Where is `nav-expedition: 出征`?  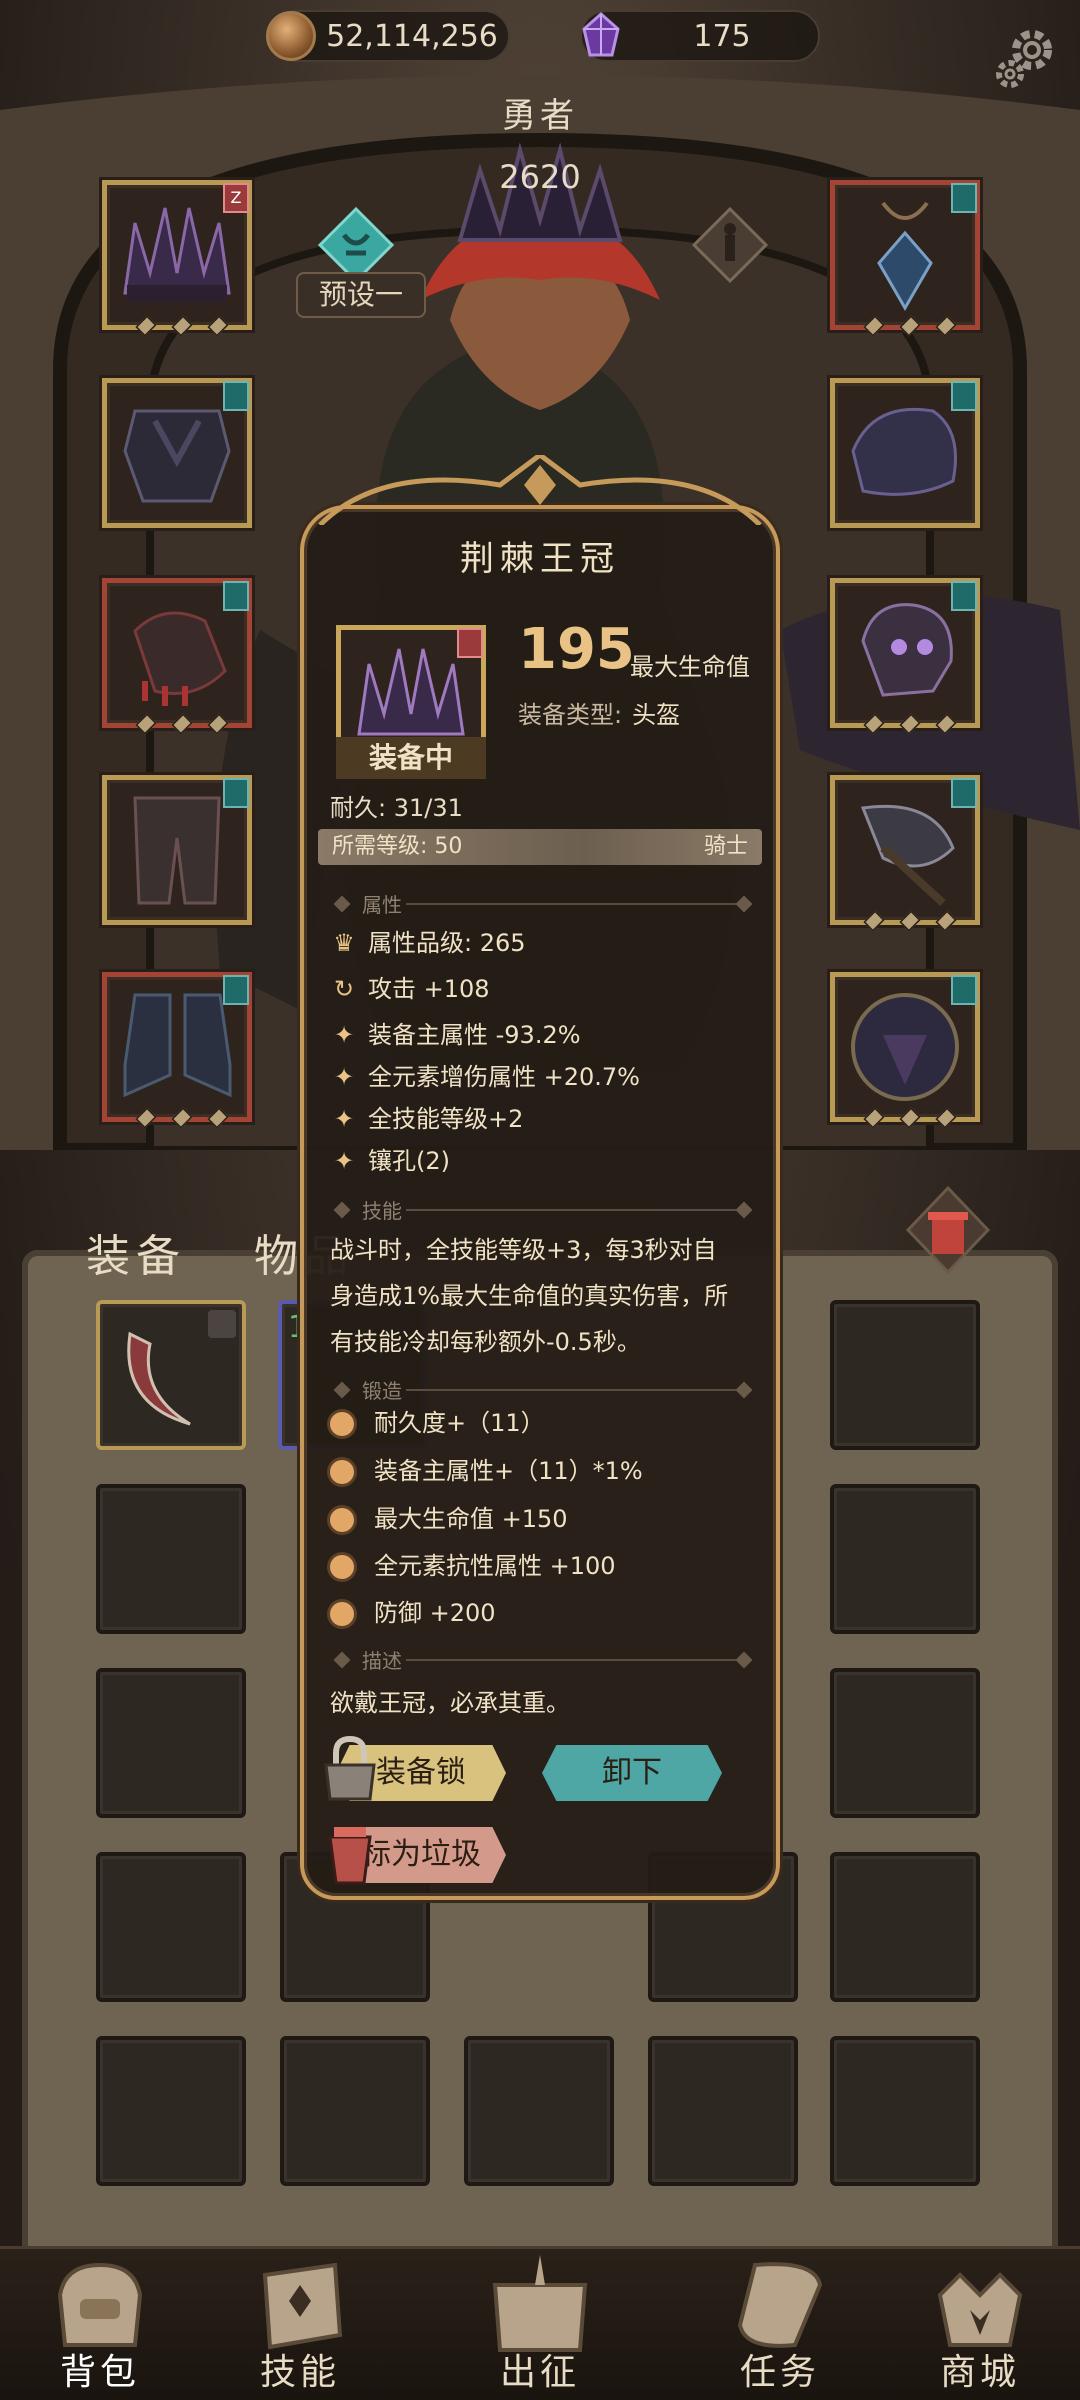 nav-expedition: 出征 is located at coordinates (540, 2324).